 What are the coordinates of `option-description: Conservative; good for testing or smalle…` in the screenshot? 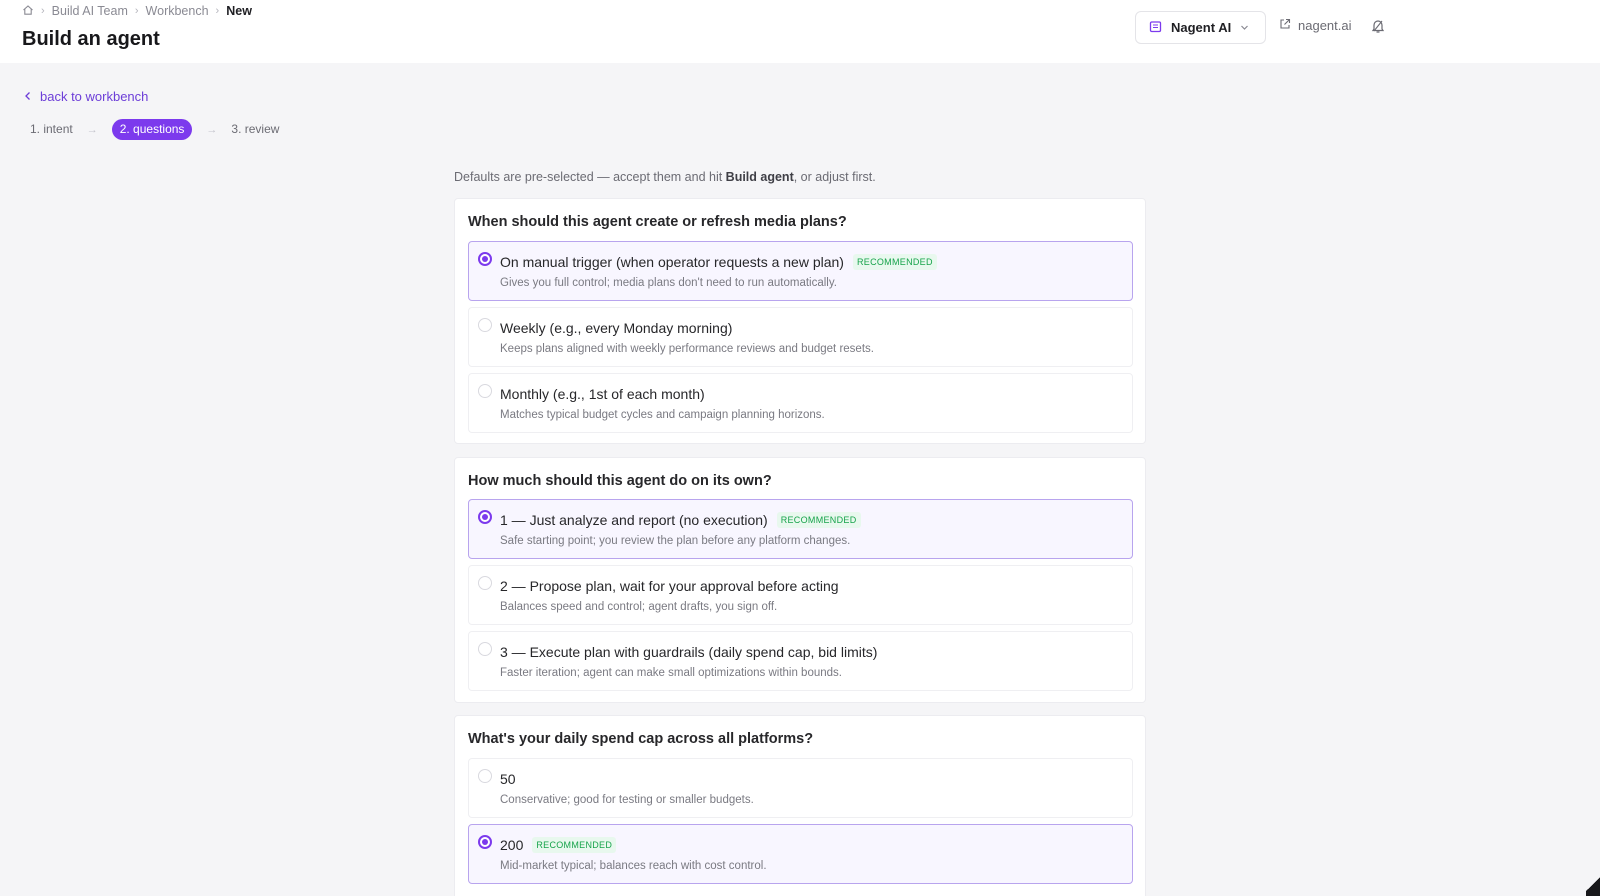 It's located at (627, 800).